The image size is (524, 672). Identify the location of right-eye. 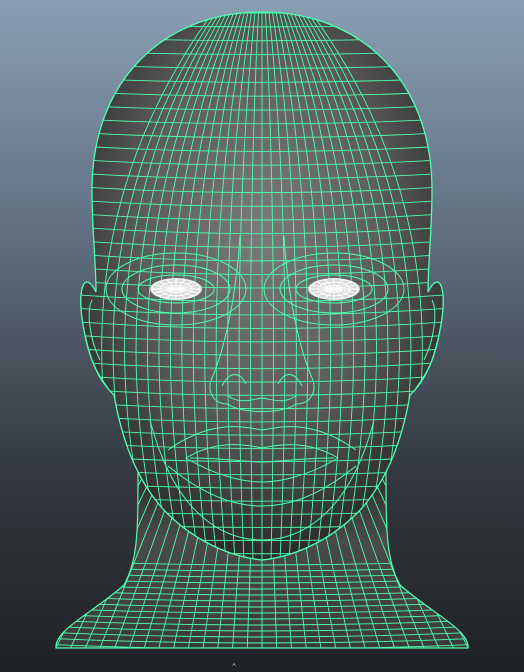
(334, 289).